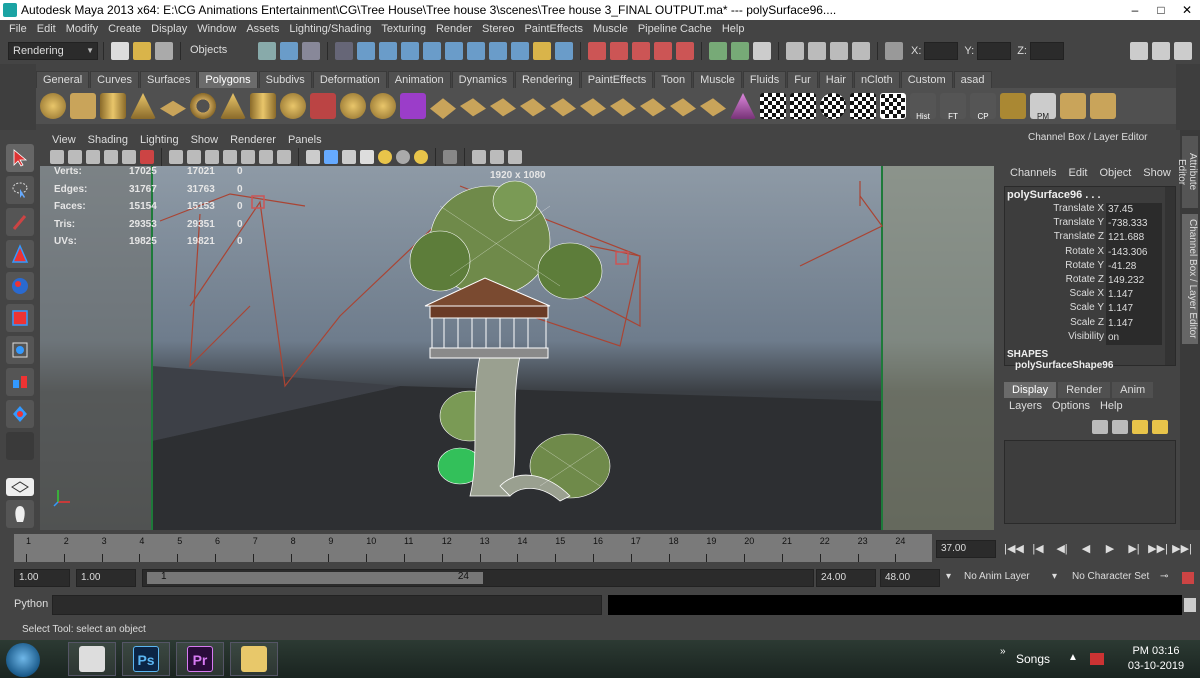  What do you see at coordinates (653, 107) in the screenshot?
I see `poly-collapse-icon` at bounding box center [653, 107].